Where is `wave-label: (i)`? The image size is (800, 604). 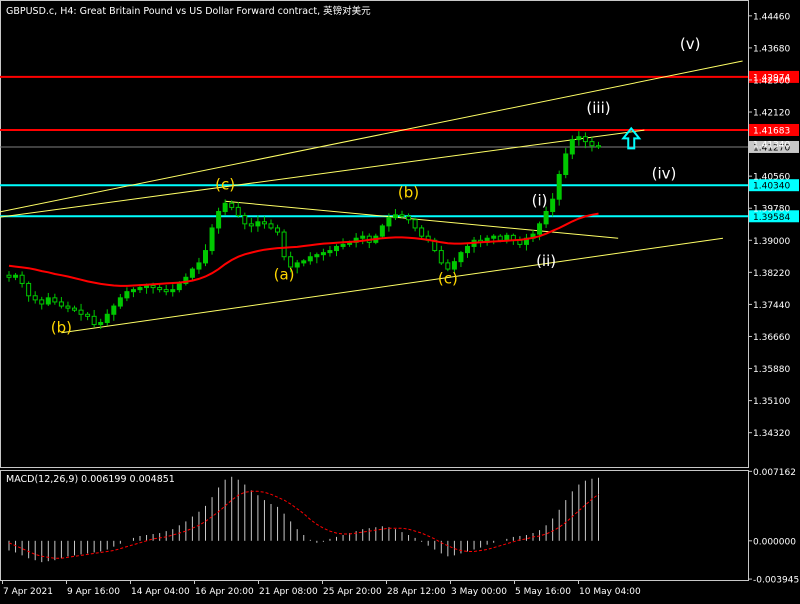 wave-label: (i) is located at coordinates (540, 200).